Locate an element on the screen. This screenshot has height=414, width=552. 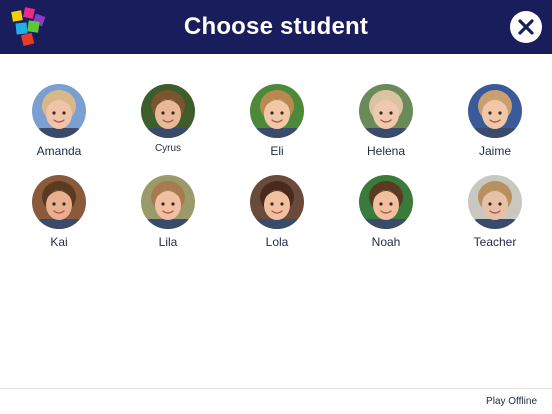
student-eli: Eli is located at coordinates (277, 121).